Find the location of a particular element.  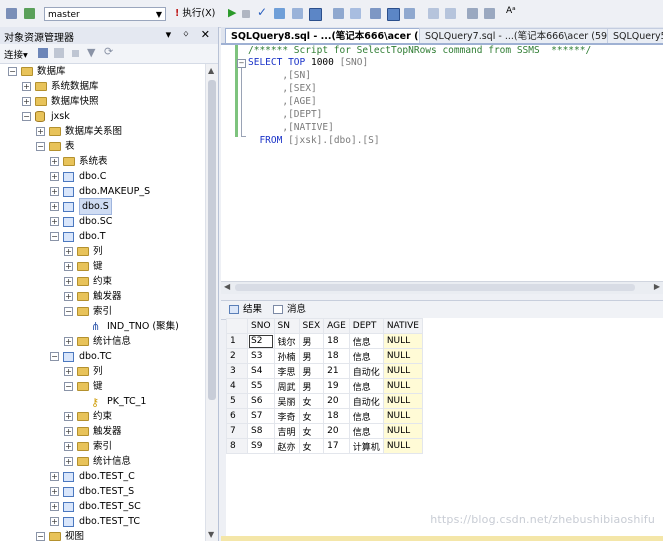

editor-horizontal-scrollbar: ◀ ▶ is located at coordinates (442, 287).